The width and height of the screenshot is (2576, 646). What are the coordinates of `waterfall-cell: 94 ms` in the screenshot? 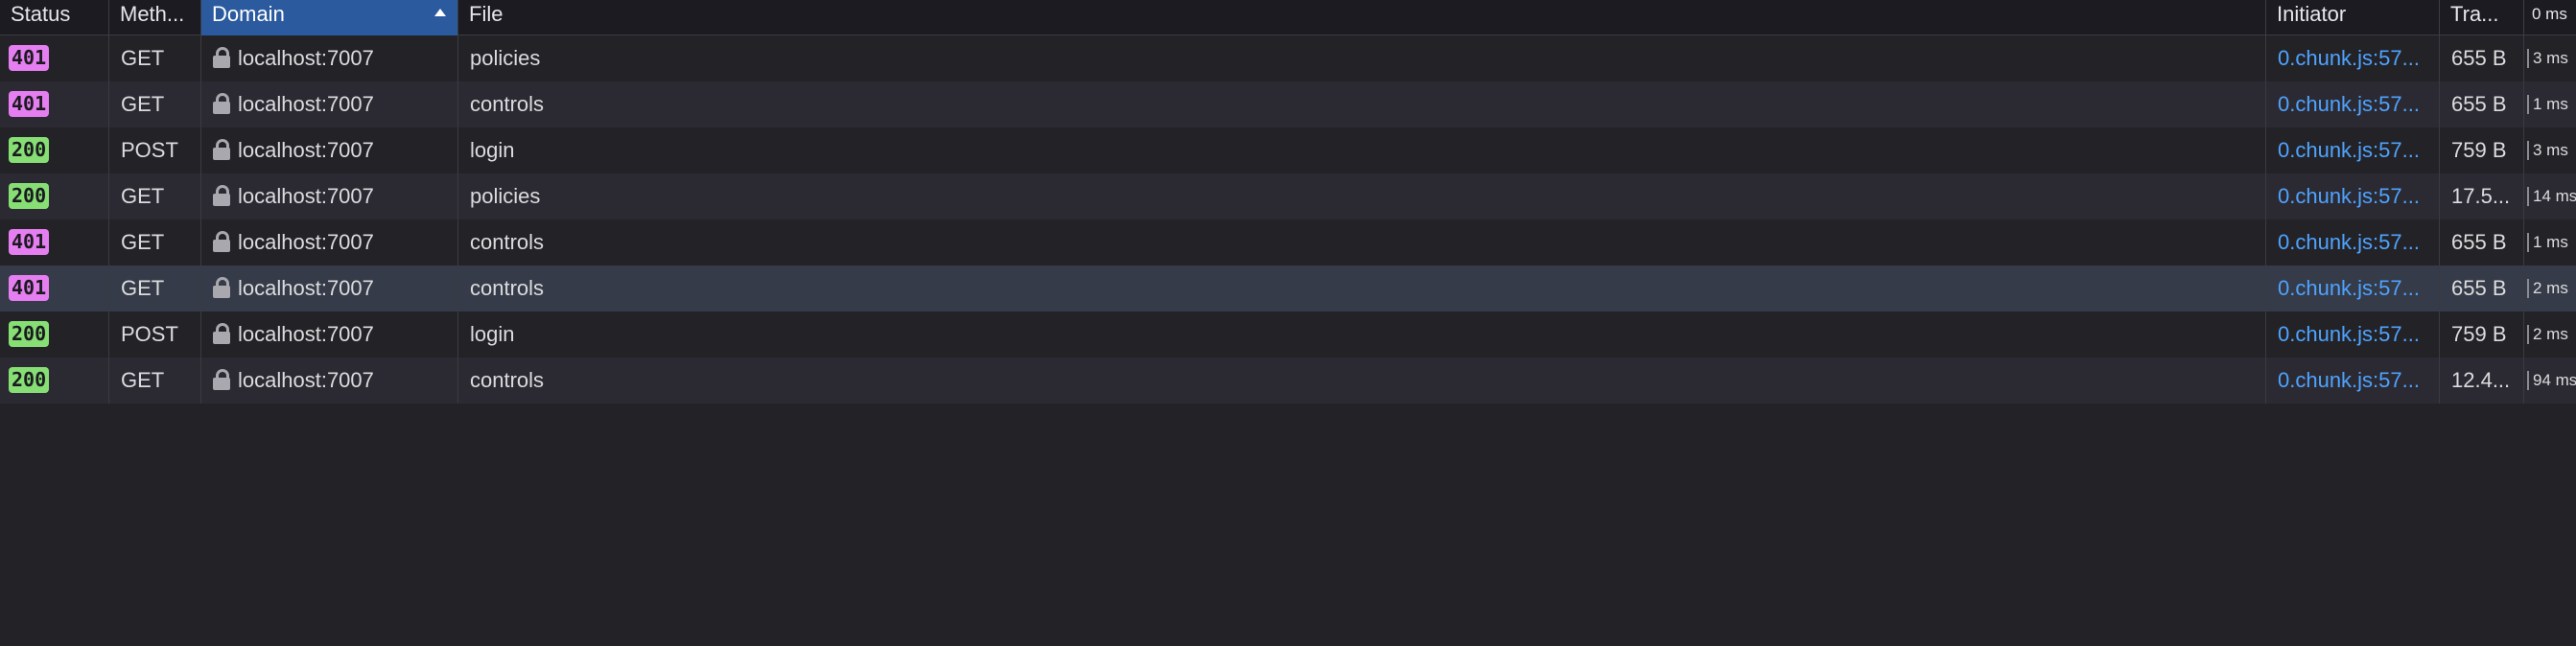 It's located at (2550, 381).